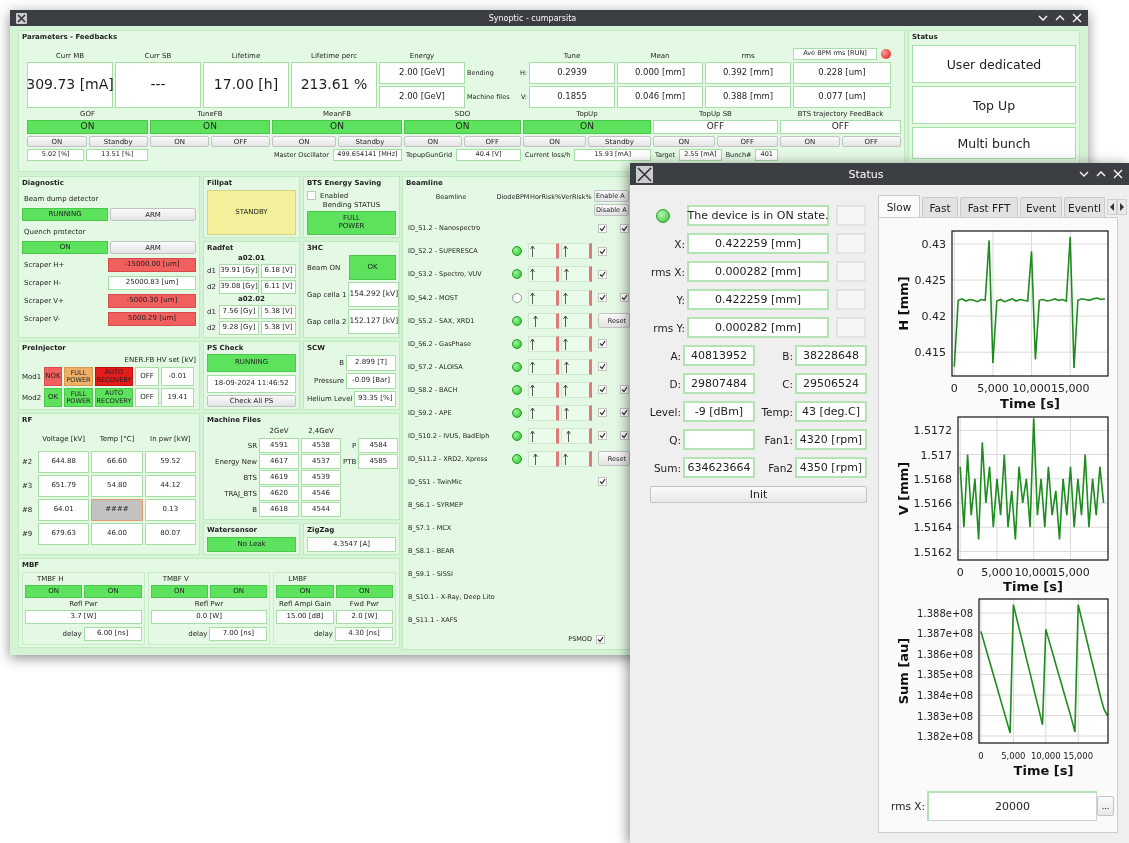 Image resolution: width=1129 pixels, height=843 pixels. I want to click on axis-title: V [mm], so click(903, 488).